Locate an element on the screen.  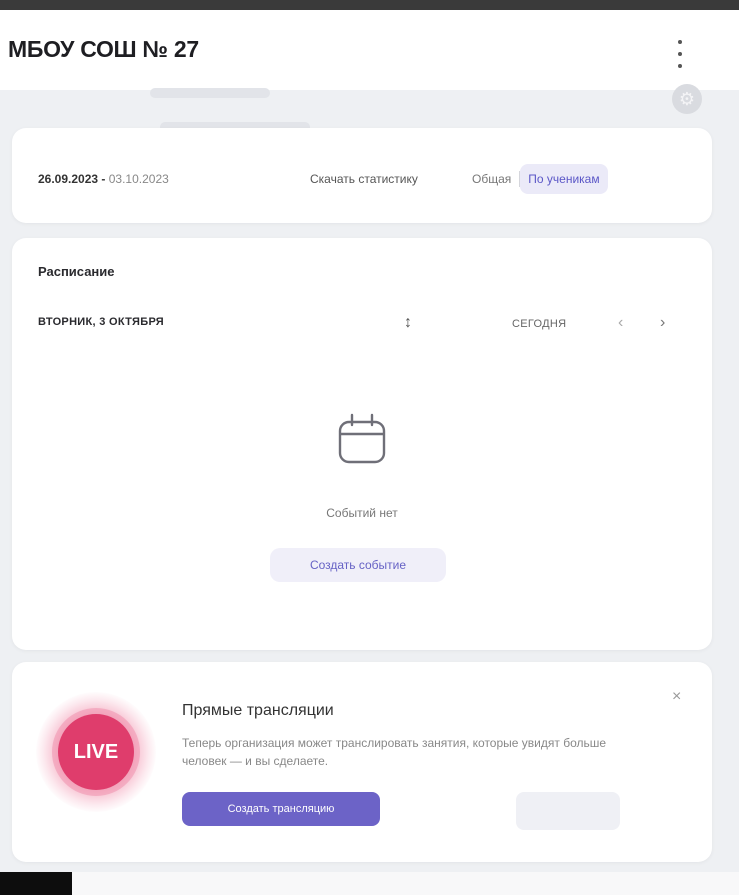
date-range: 26.09.2023 - 03.10.2023 is located at coordinates (103, 179).